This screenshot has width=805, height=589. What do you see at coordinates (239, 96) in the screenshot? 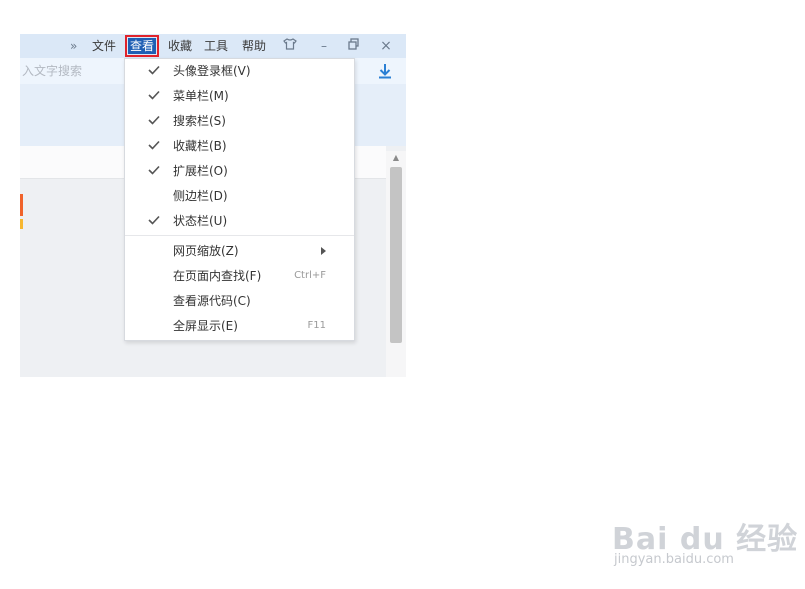
I see `menu-item-menubar: 菜单栏(M)` at bounding box center [239, 96].